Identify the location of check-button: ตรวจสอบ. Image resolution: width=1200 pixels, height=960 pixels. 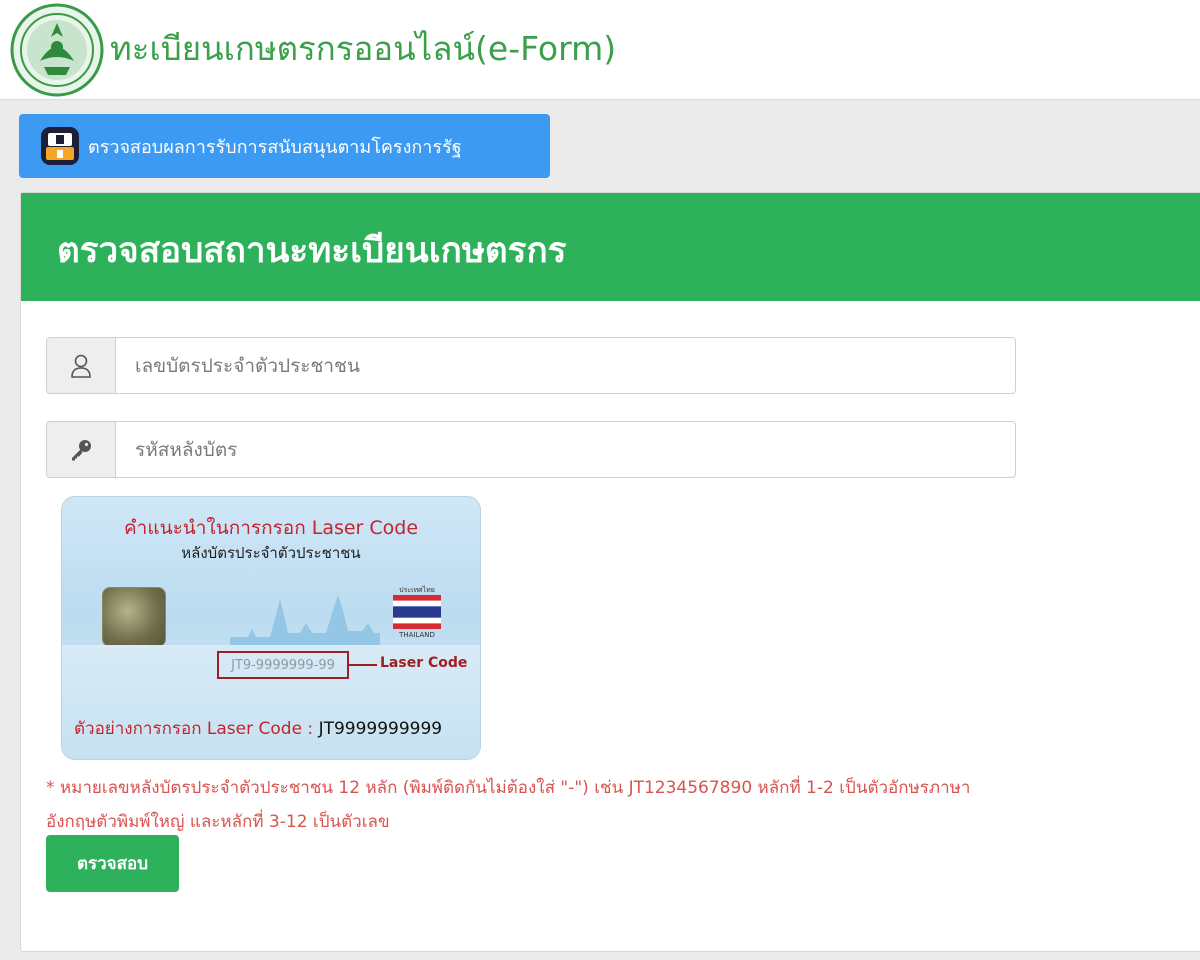
(112, 863).